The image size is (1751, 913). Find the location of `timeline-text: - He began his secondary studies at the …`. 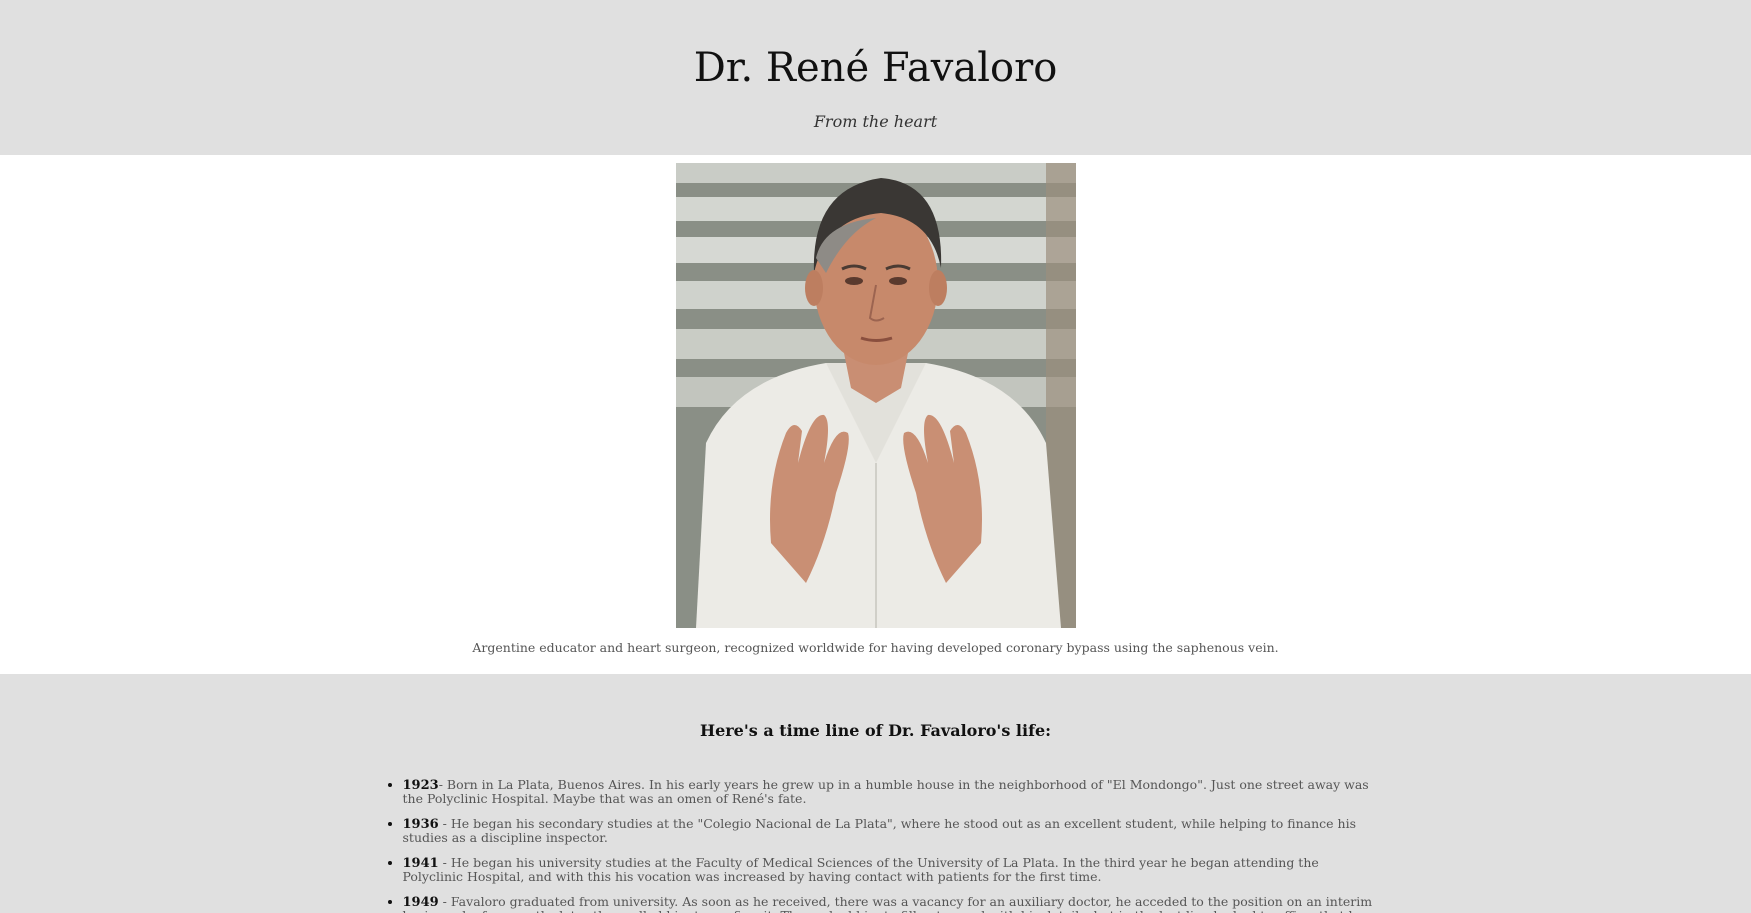

timeline-text: - He began his secondary studies at the … is located at coordinates (879, 830).